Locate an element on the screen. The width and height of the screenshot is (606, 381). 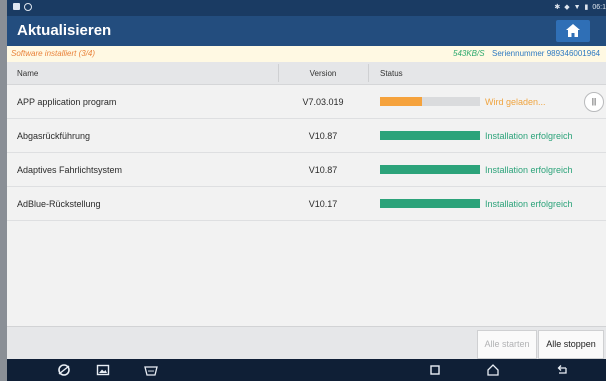
row-name: AdBlue-Rückstellung is located at coordinates (59, 204).